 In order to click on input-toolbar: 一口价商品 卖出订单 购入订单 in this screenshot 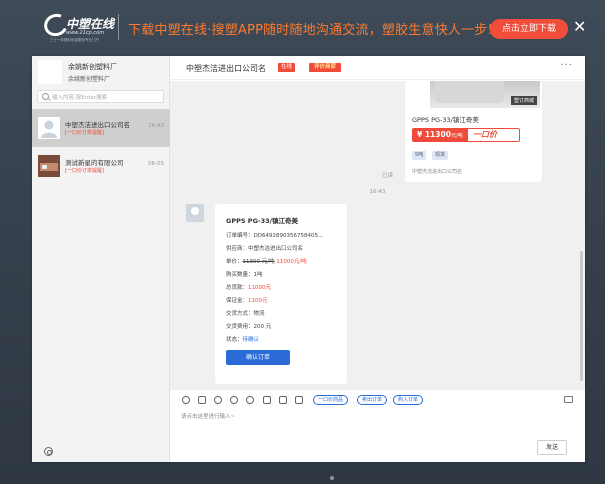, I will do `click(377, 400)`.